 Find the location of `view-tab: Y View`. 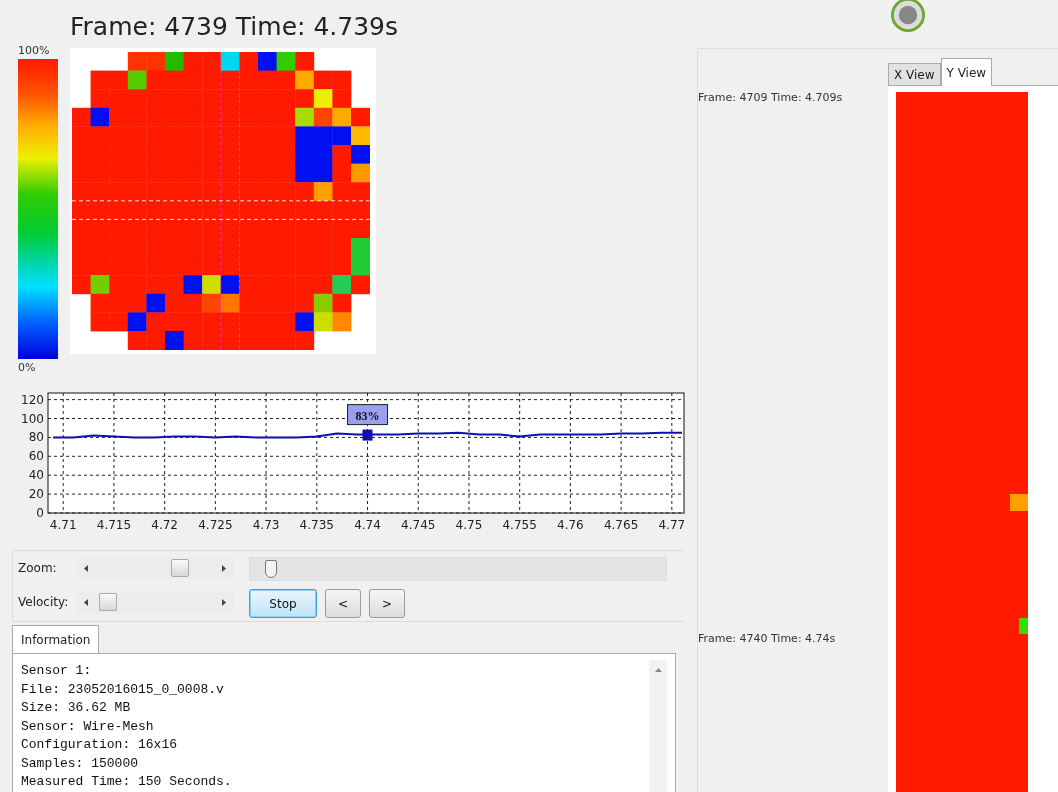

view-tab: Y View is located at coordinates (966, 72).